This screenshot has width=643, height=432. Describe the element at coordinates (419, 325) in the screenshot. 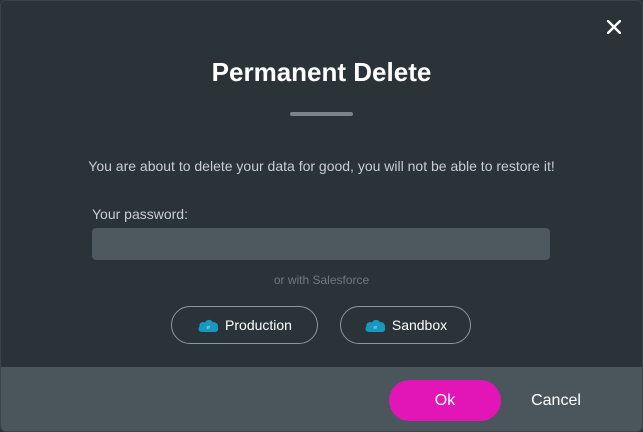

I see `salesforce-button-label: Sandbox` at that location.